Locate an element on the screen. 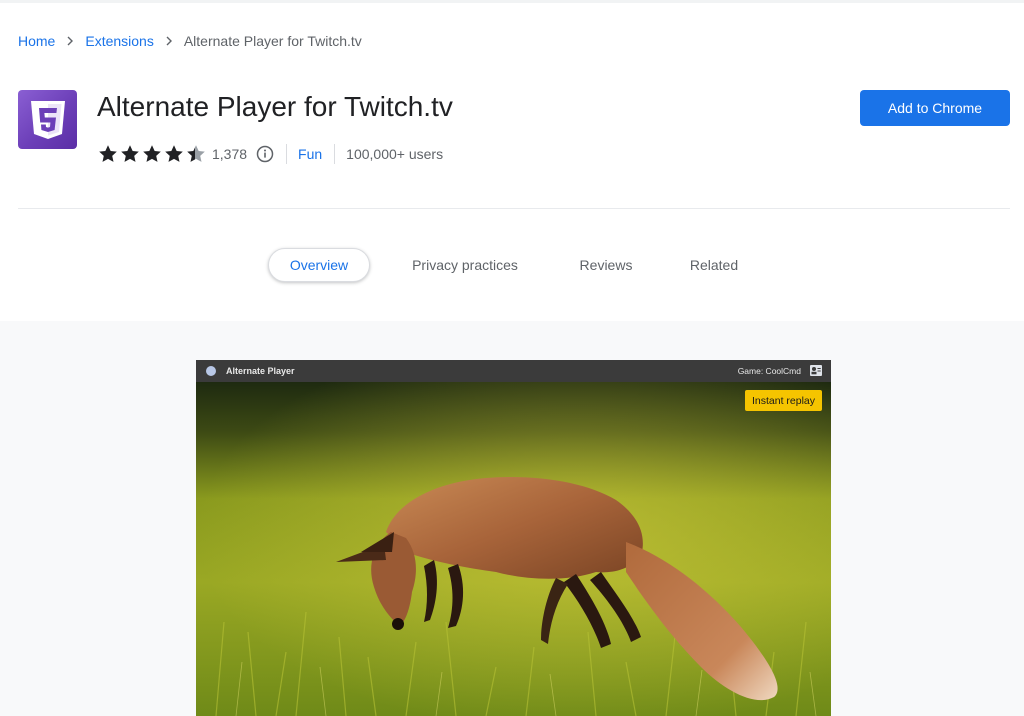 The image size is (1024, 716). user-count: 100,000+ users is located at coordinates (395, 154).